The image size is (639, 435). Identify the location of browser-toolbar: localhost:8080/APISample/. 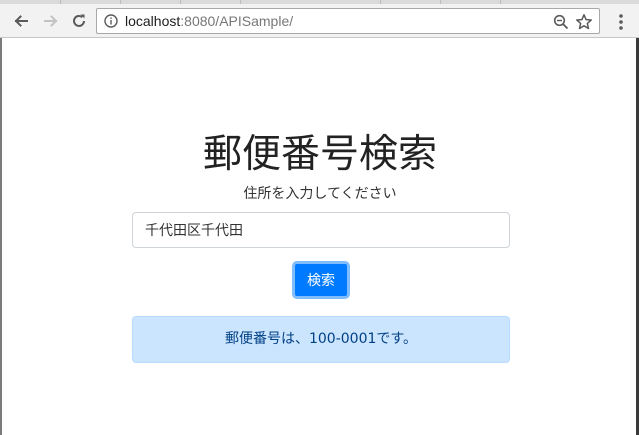
(319, 21).